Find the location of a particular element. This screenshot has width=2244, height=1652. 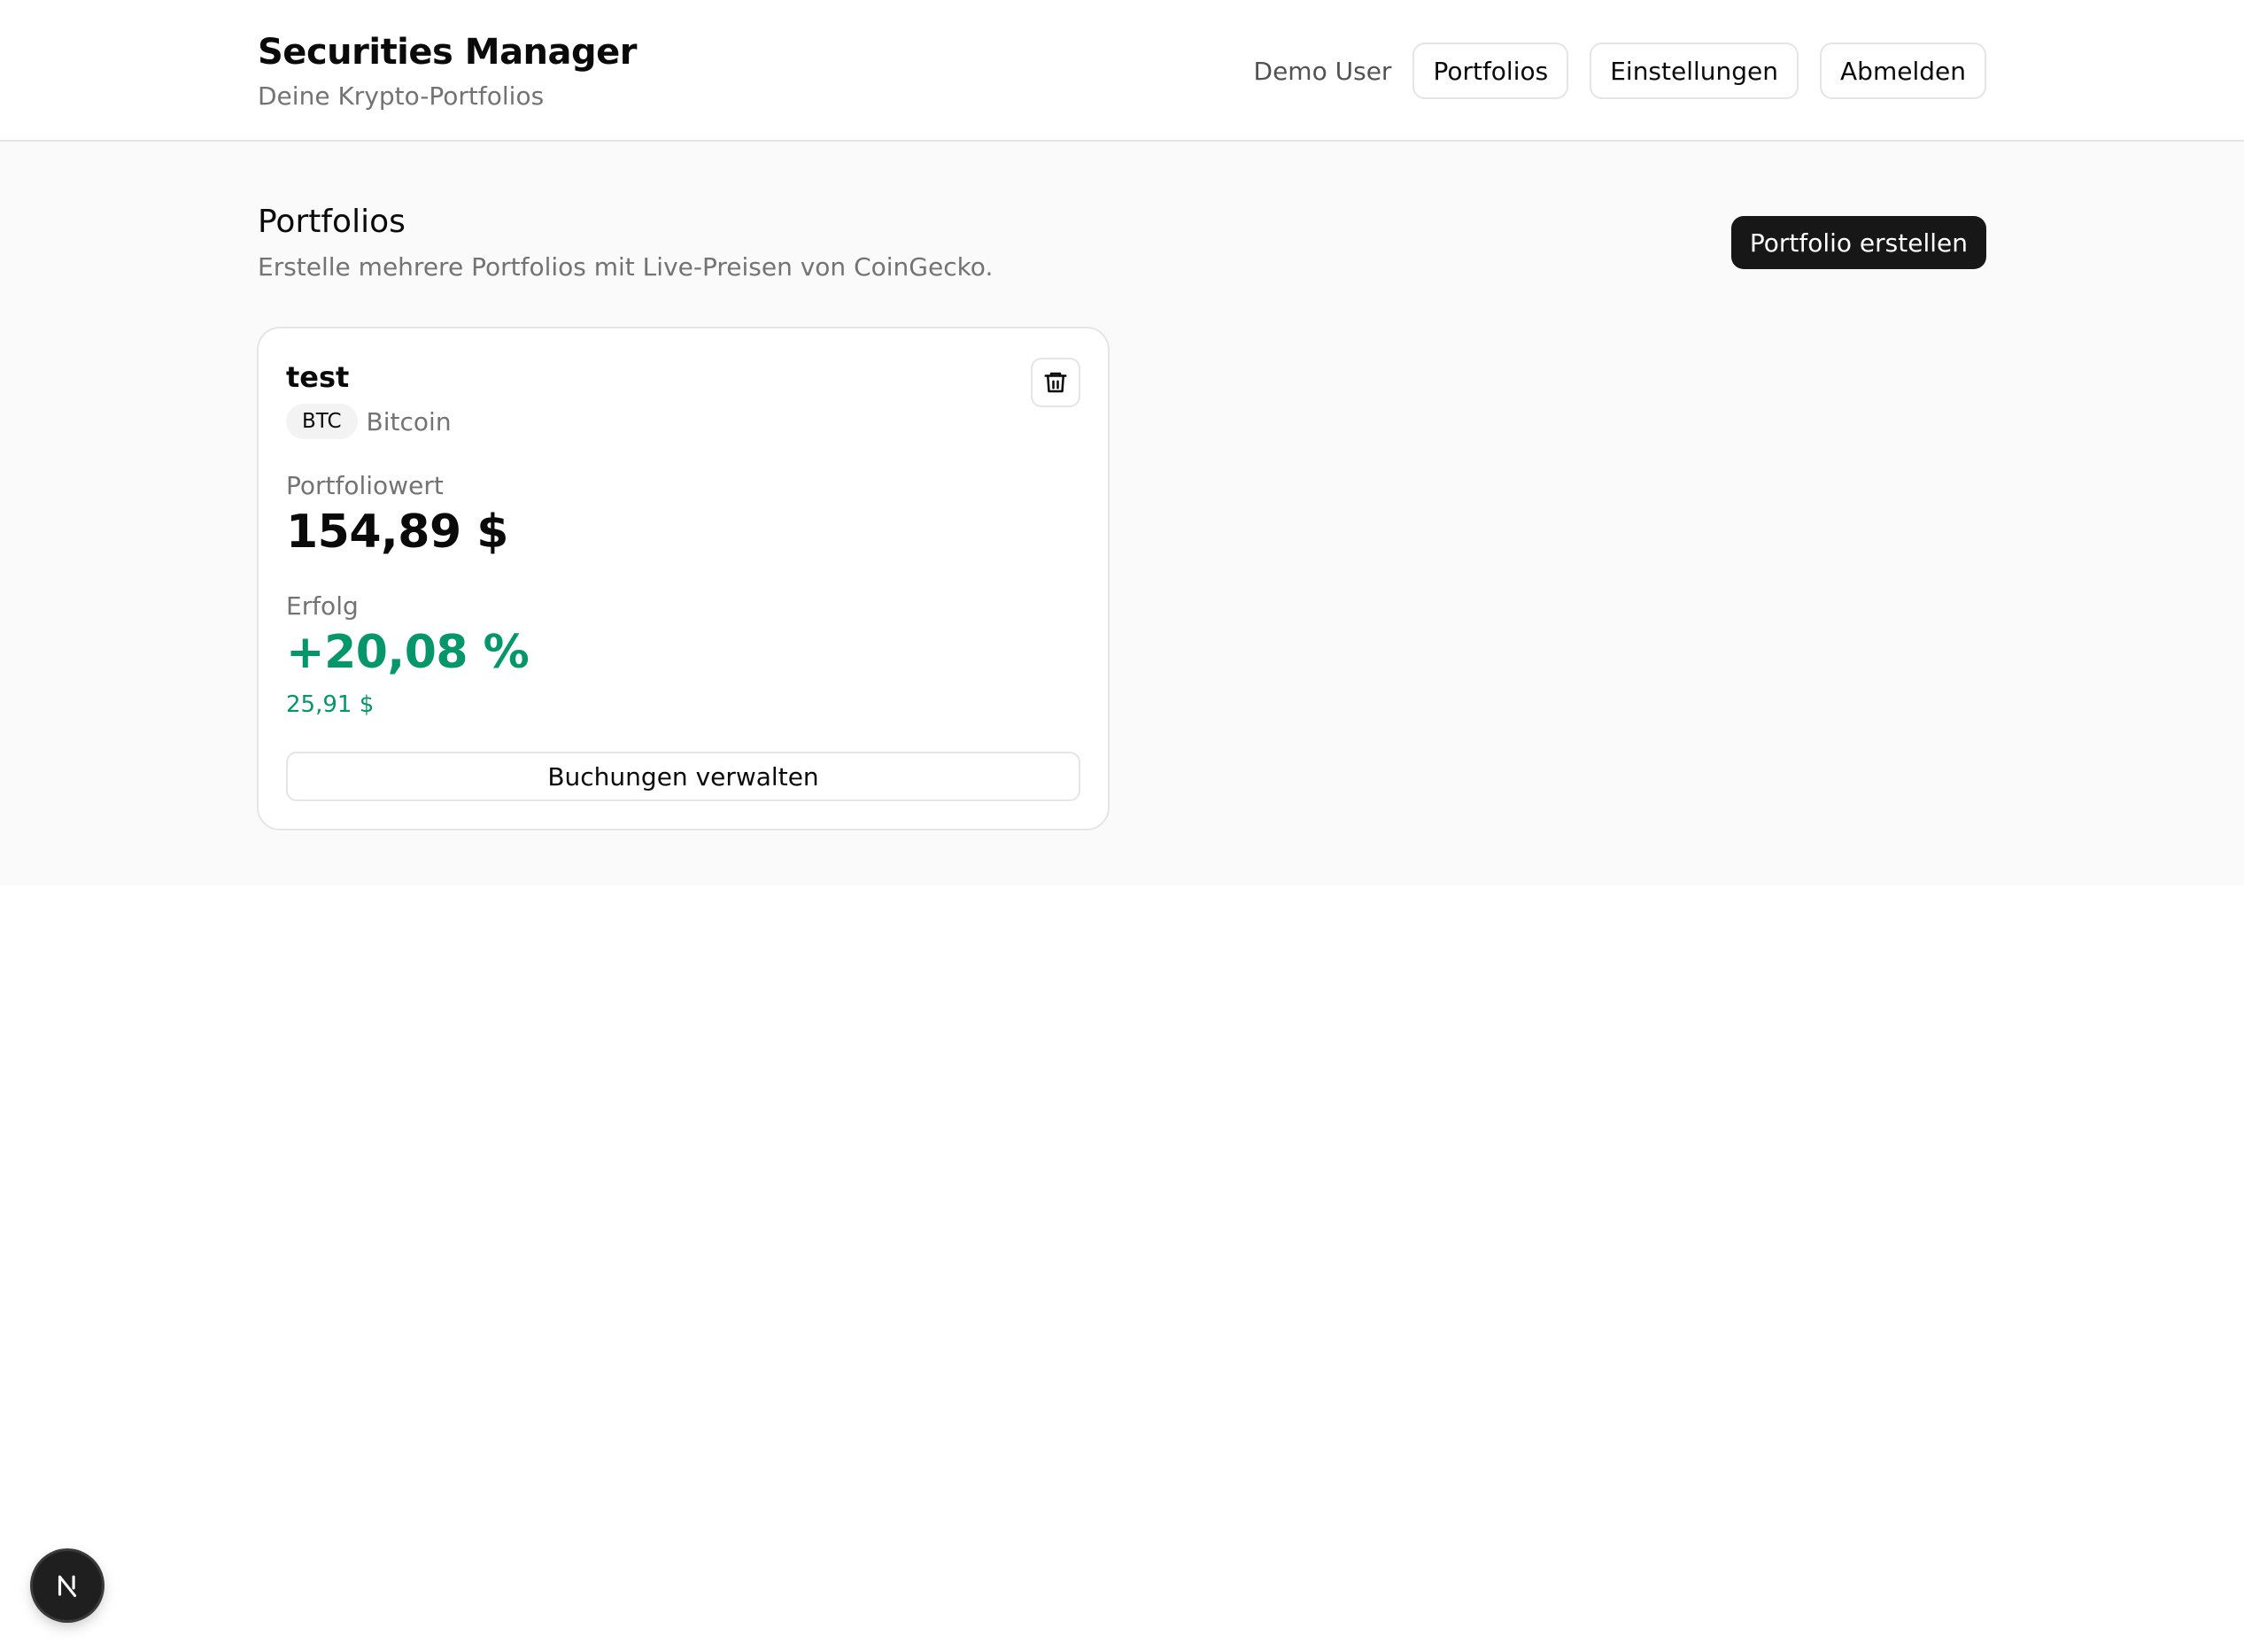

portfolio-value-label: Portfoliowert is located at coordinates (365, 485).